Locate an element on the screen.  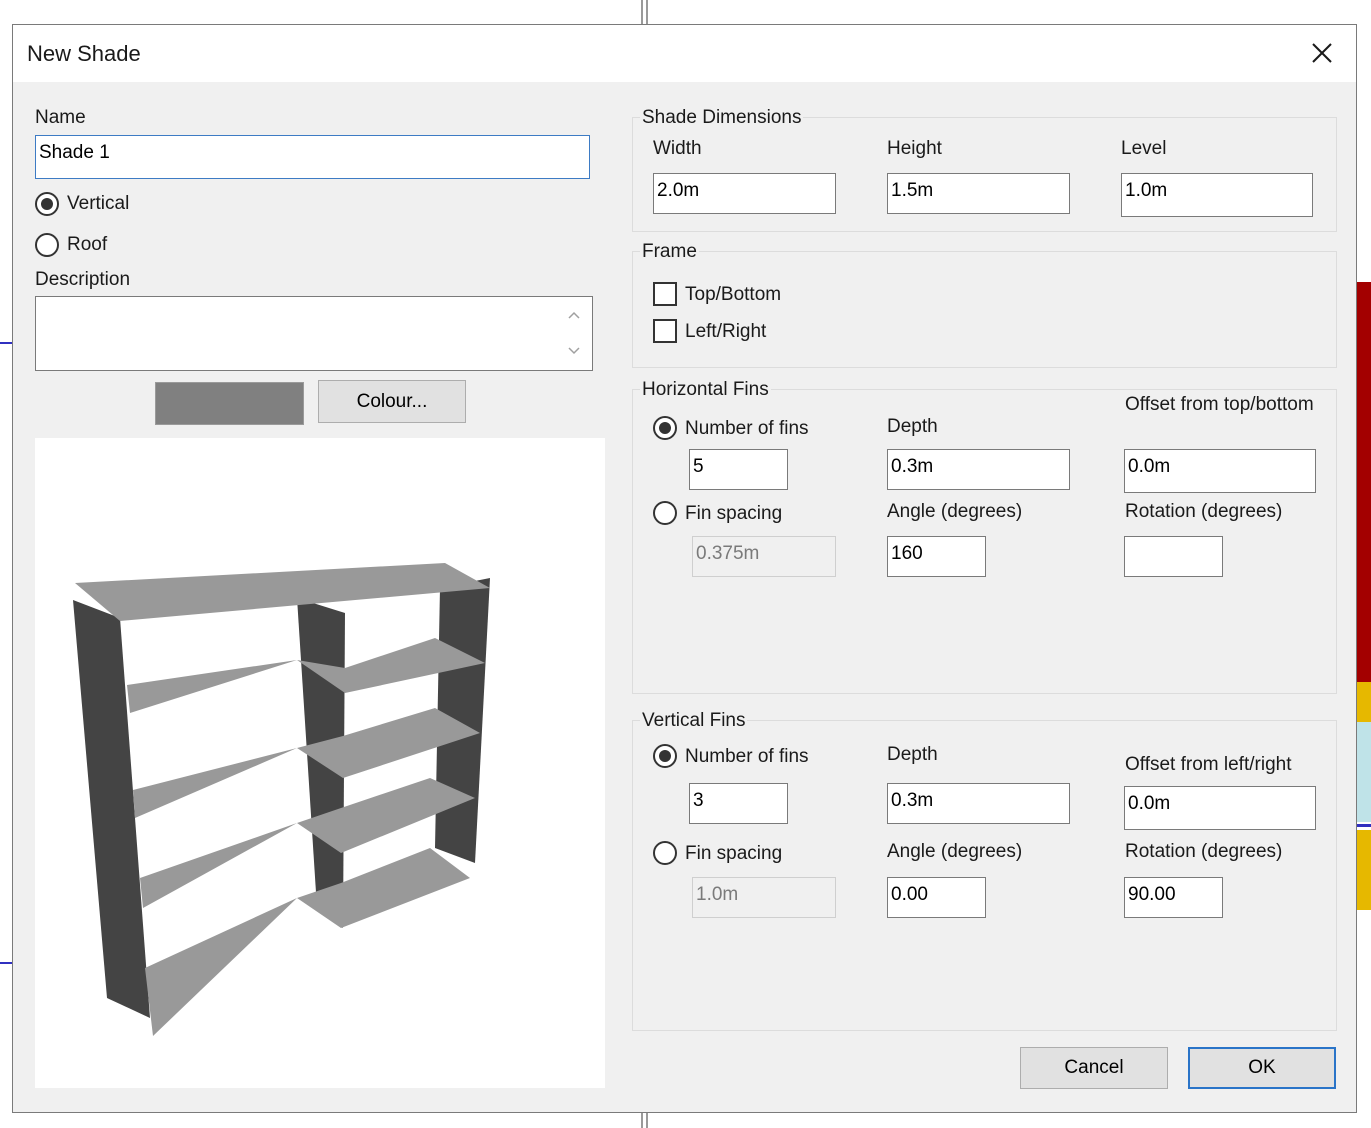
v-number-of-fins-label: Number of fins is located at coordinates (747, 757).